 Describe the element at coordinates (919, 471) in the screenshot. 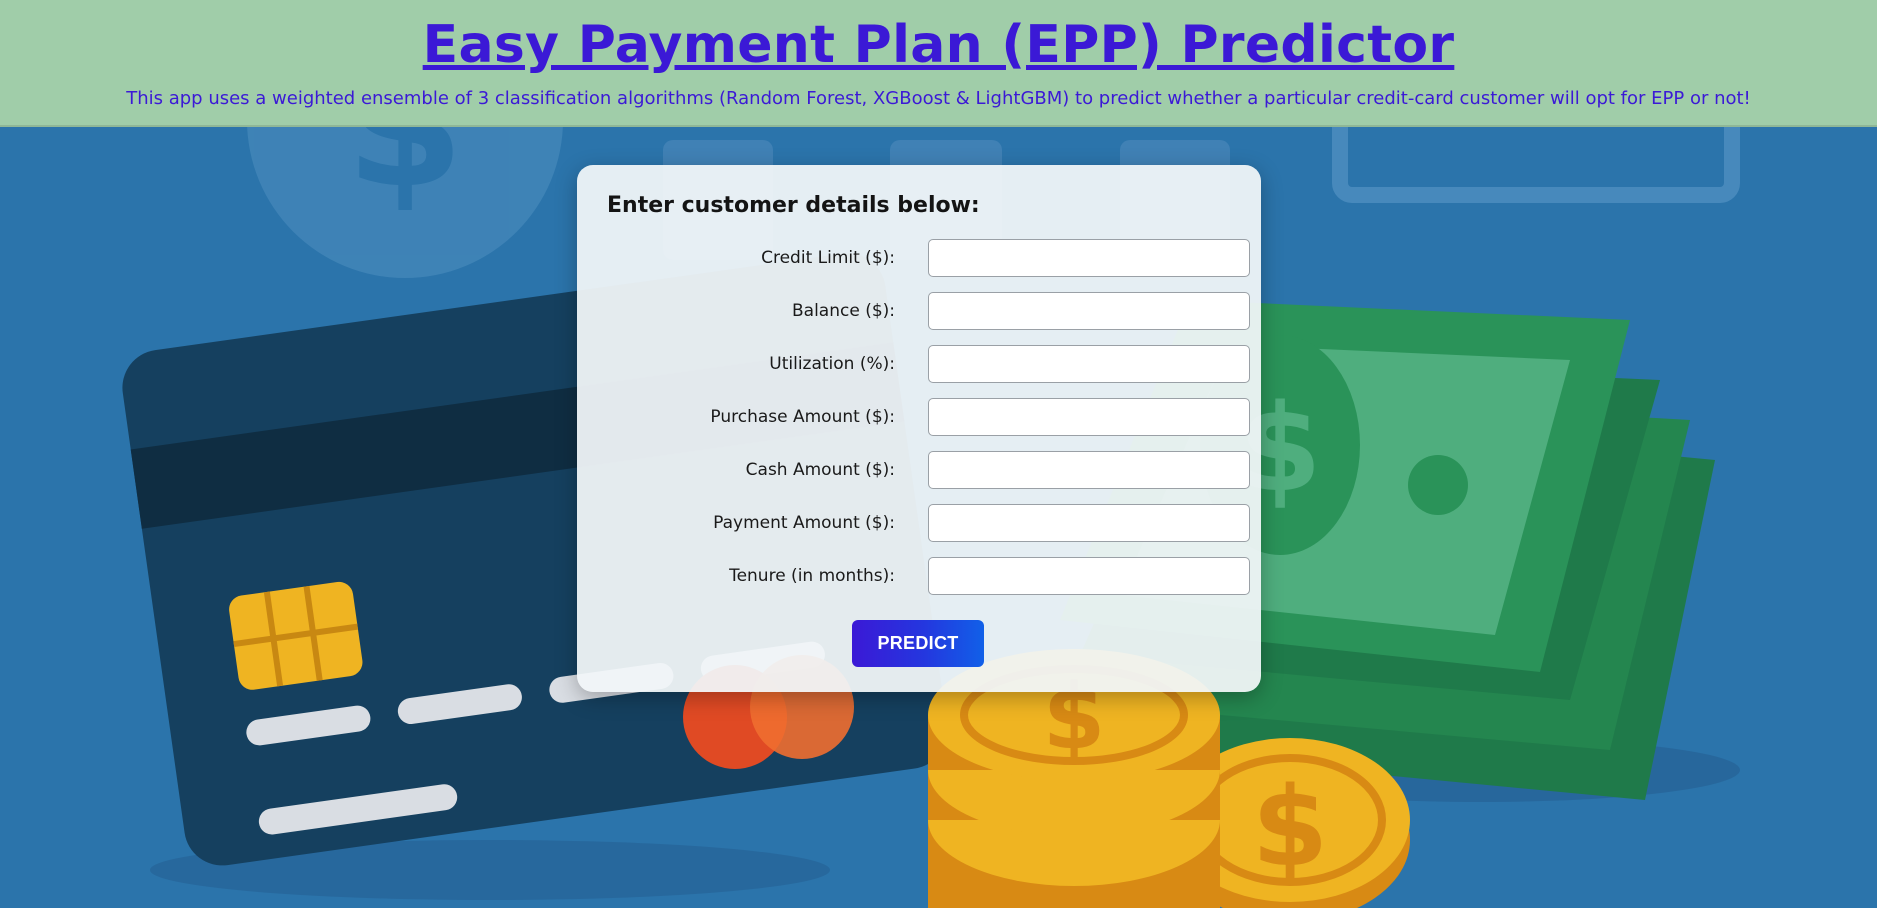

I see `cash-amount-row: Cash Amount ($):` at that location.